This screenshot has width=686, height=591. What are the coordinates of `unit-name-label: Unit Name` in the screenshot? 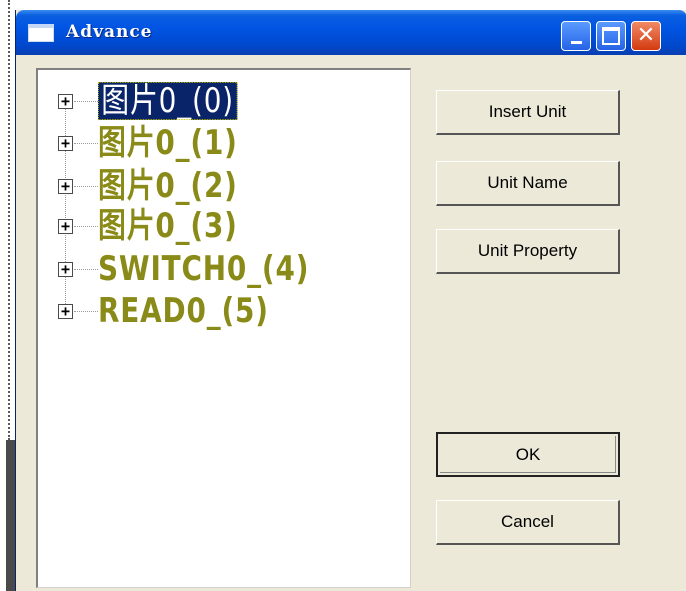 It's located at (527, 182).